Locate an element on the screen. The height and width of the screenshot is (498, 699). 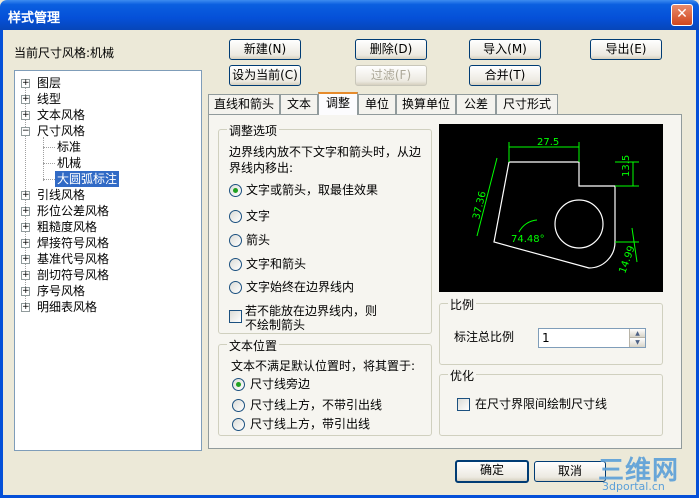
radio-best-fit is located at coordinates (235, 190).